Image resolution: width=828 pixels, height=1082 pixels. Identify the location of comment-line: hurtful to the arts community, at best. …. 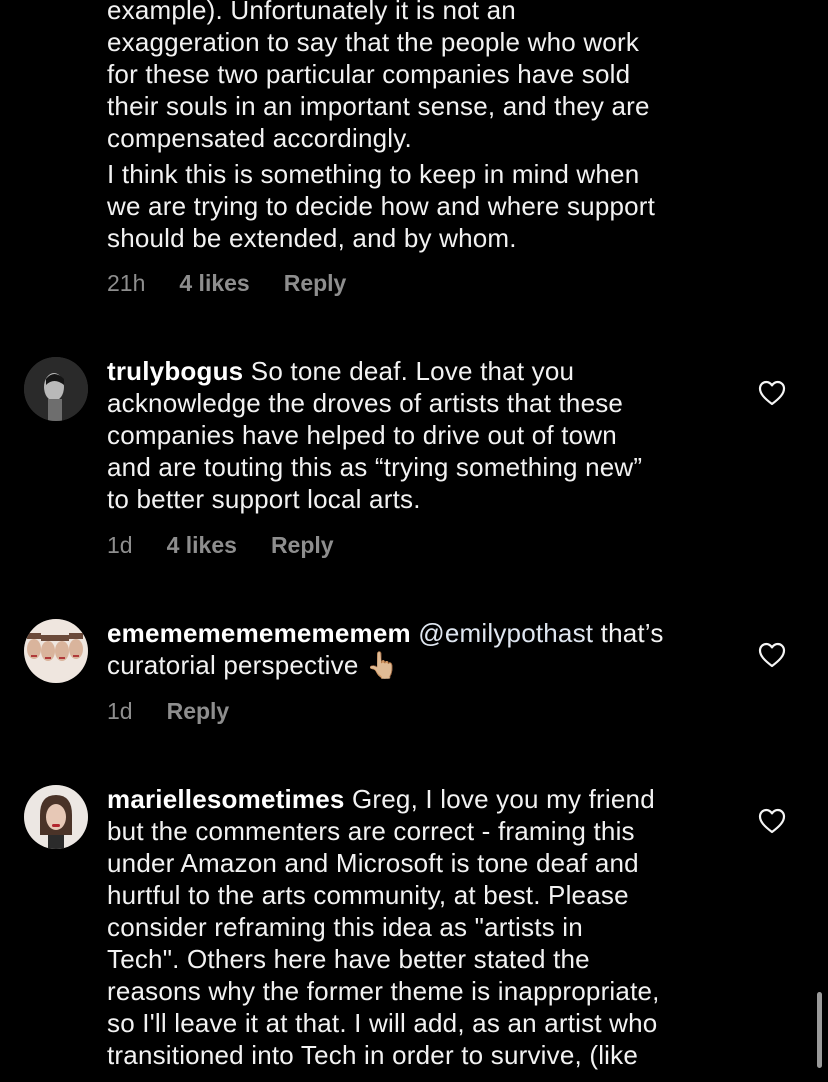
(368, 895).